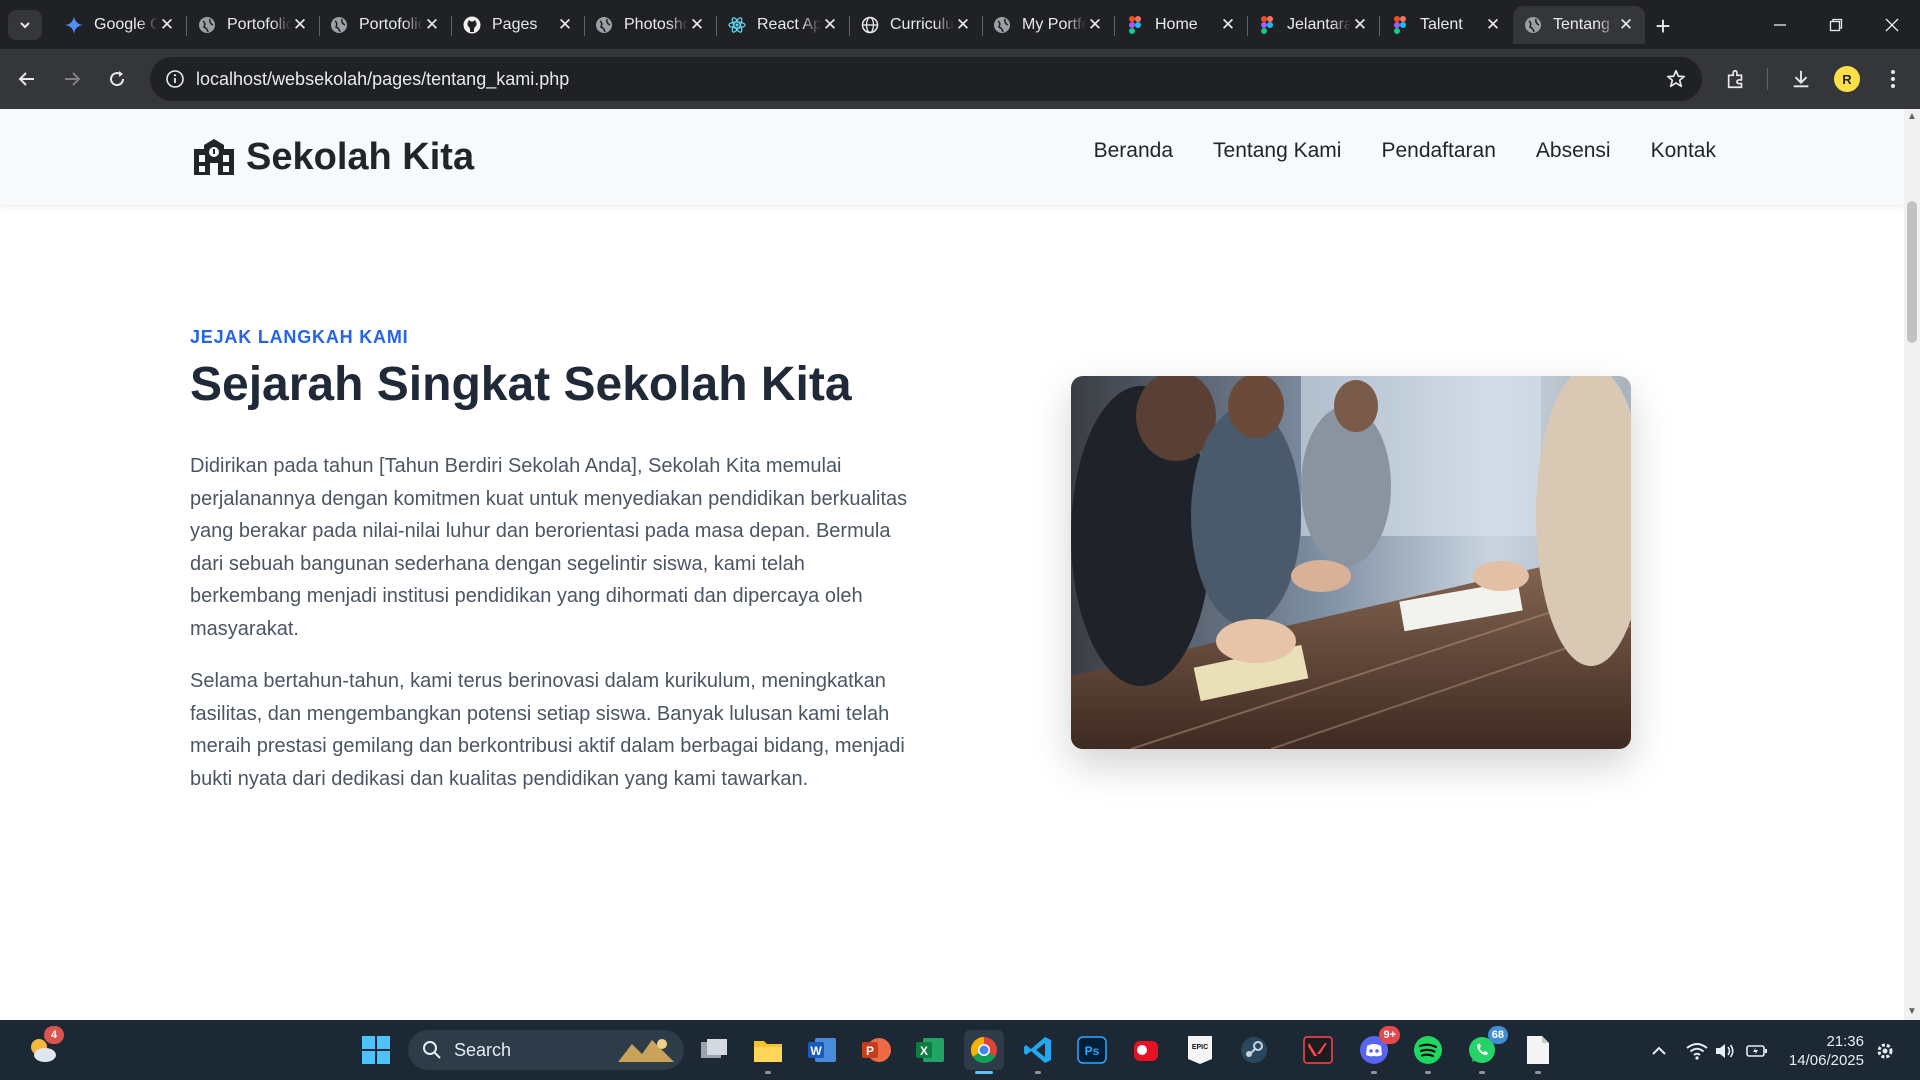 The height and width of the screenshot is (1080, 1920). I want to click on notification-settings-icon, so click(1885, 1051).